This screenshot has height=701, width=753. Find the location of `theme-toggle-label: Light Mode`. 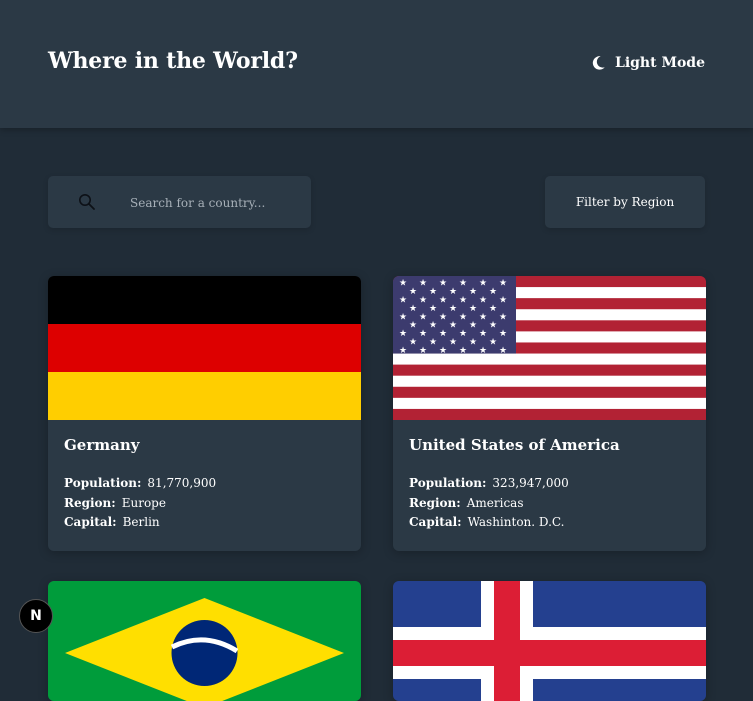

theme-toggle-label: Light Mode is located at coordinates (659, 63).